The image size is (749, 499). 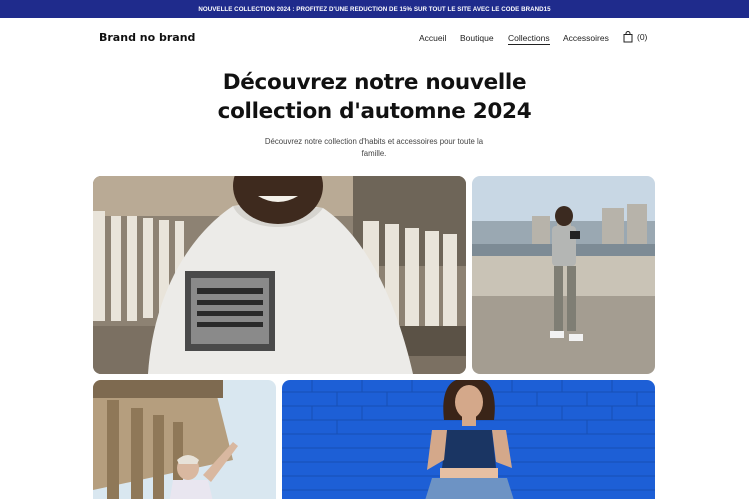 I want to click on cart-button: (0), so click(x=635, y=37).